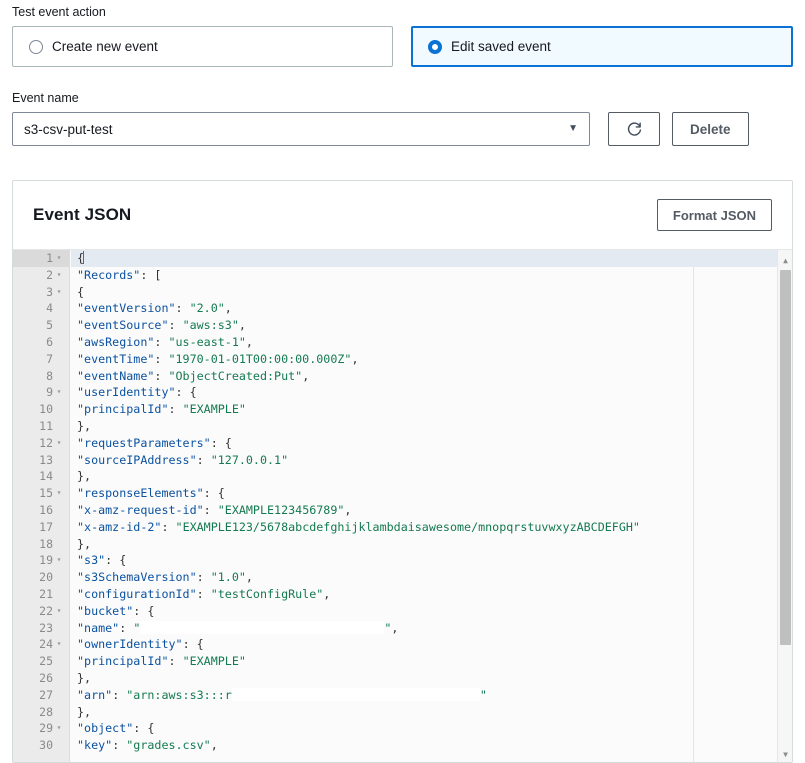  I want to click on code-line: 10 "principalId": "EXAMPLE", so click(402, 409).